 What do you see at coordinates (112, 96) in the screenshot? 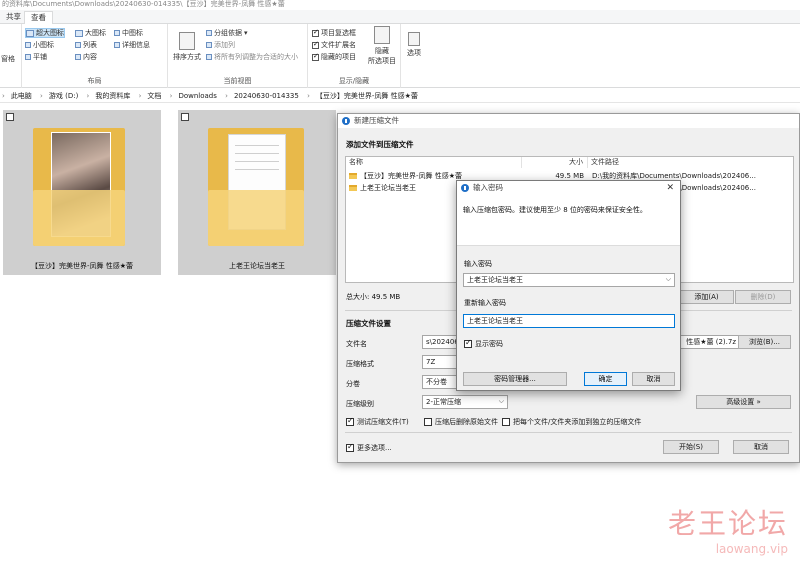
I see `breadcrumb-library: 我的资料库` at bounding box center [112, 96].